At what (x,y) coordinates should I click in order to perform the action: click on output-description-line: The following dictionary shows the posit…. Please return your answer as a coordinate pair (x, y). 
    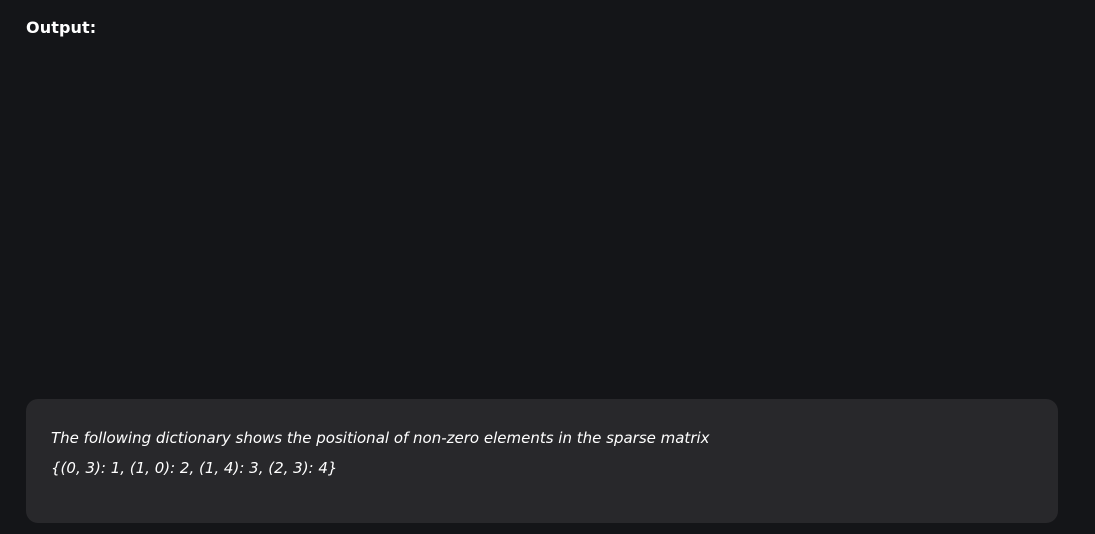
    Looking at the image, I should click on (380, 438).